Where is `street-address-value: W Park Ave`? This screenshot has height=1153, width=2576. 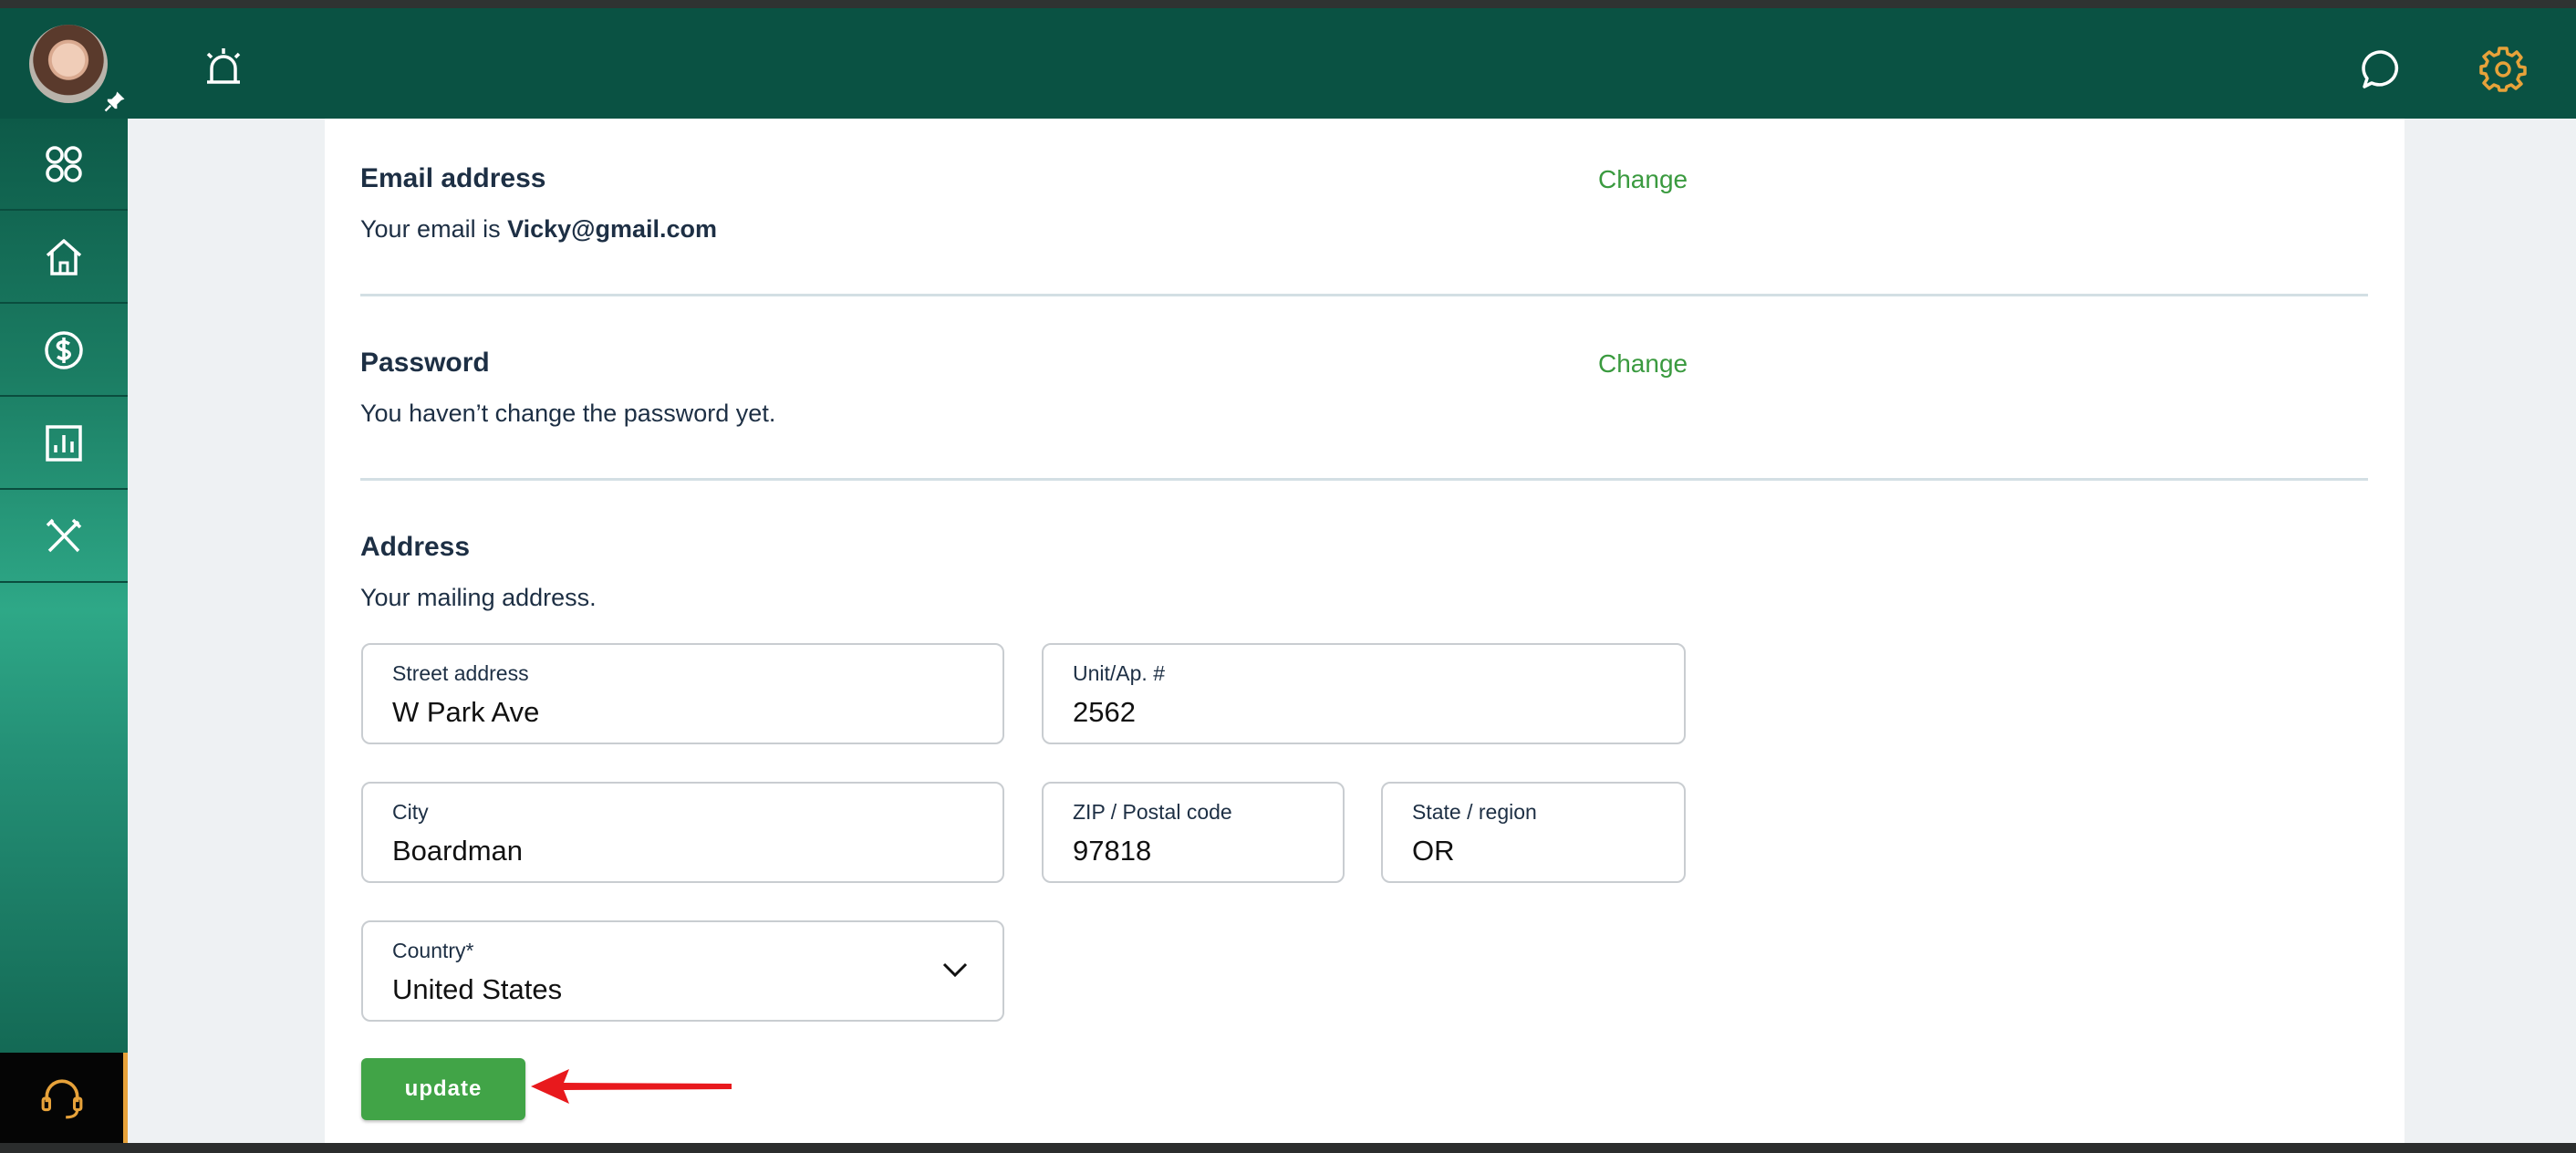 street-address-value: W Park Ave is located at coordinates (466, 712).